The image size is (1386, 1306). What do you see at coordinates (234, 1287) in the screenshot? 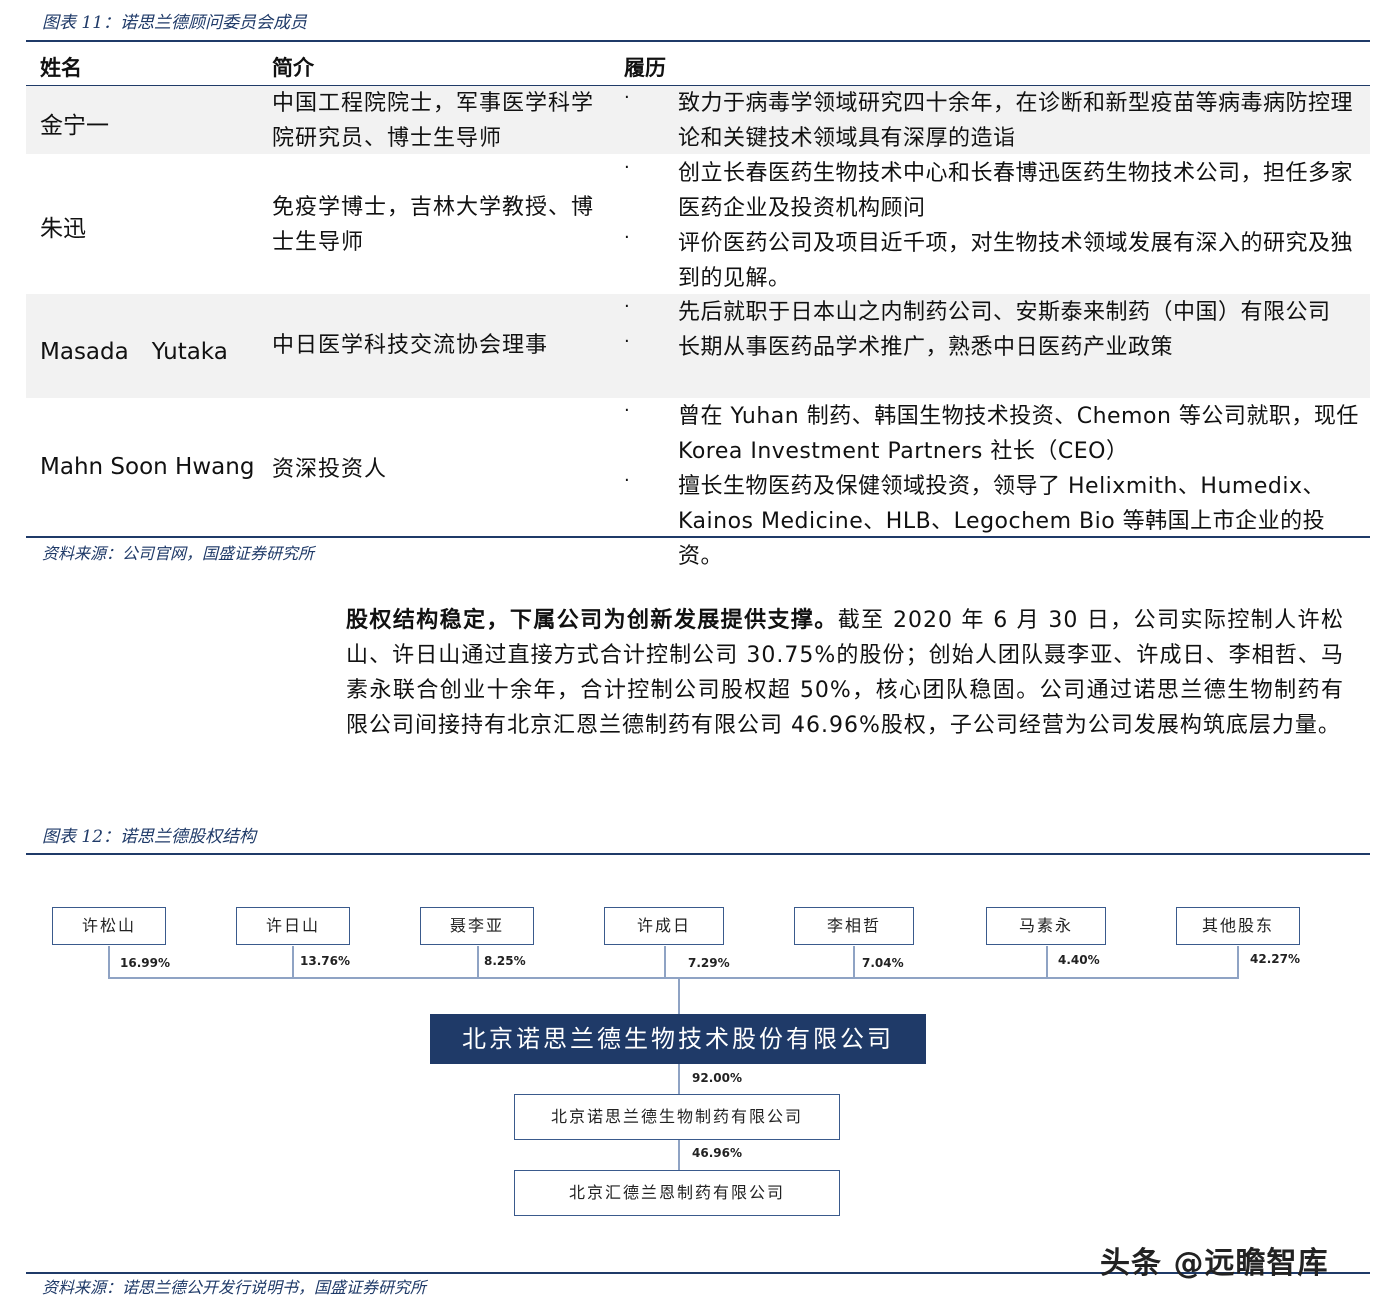
I see `figure12-source: 资料来源：诺思兰德公开发行说明书，国盛证券研究所` at bounding box center [234, 1287].